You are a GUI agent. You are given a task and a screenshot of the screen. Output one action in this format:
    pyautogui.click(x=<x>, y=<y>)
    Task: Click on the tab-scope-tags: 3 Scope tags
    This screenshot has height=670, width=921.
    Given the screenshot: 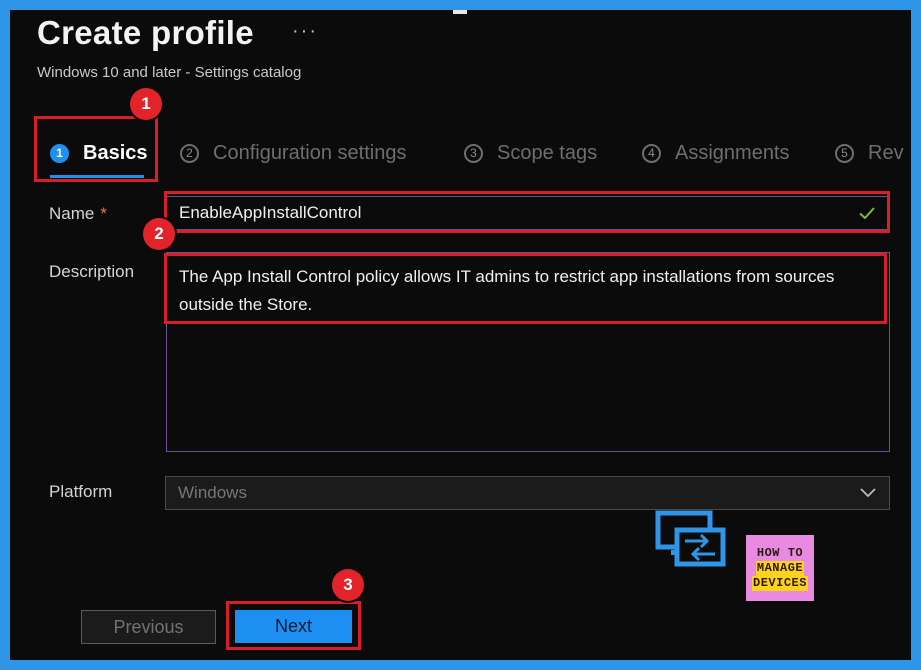 What is the action you would take?
    pyautogui.click(x=530, y=153)
    